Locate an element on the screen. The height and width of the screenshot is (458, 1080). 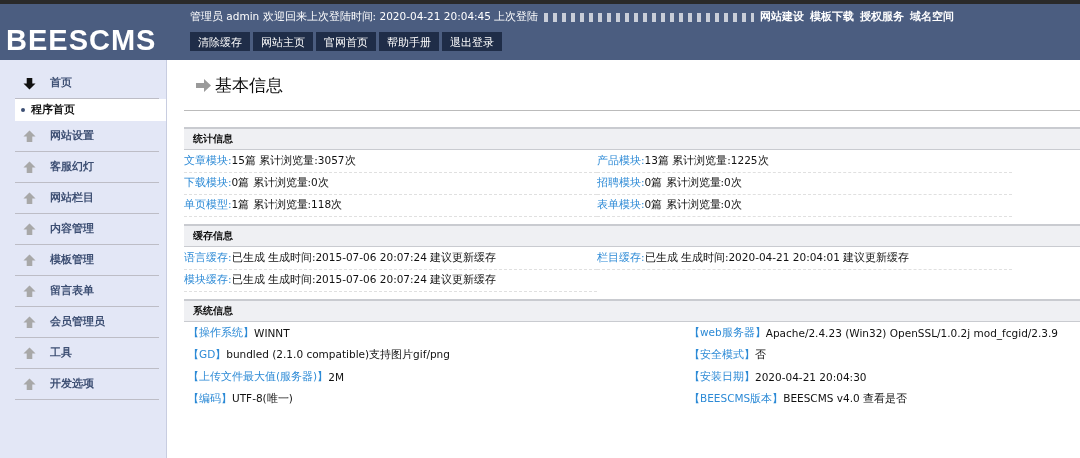
info-cell-text: 【GD】bundled (2.1.0 compatible)支持图片gif/png is located at coordinates (319, 354).